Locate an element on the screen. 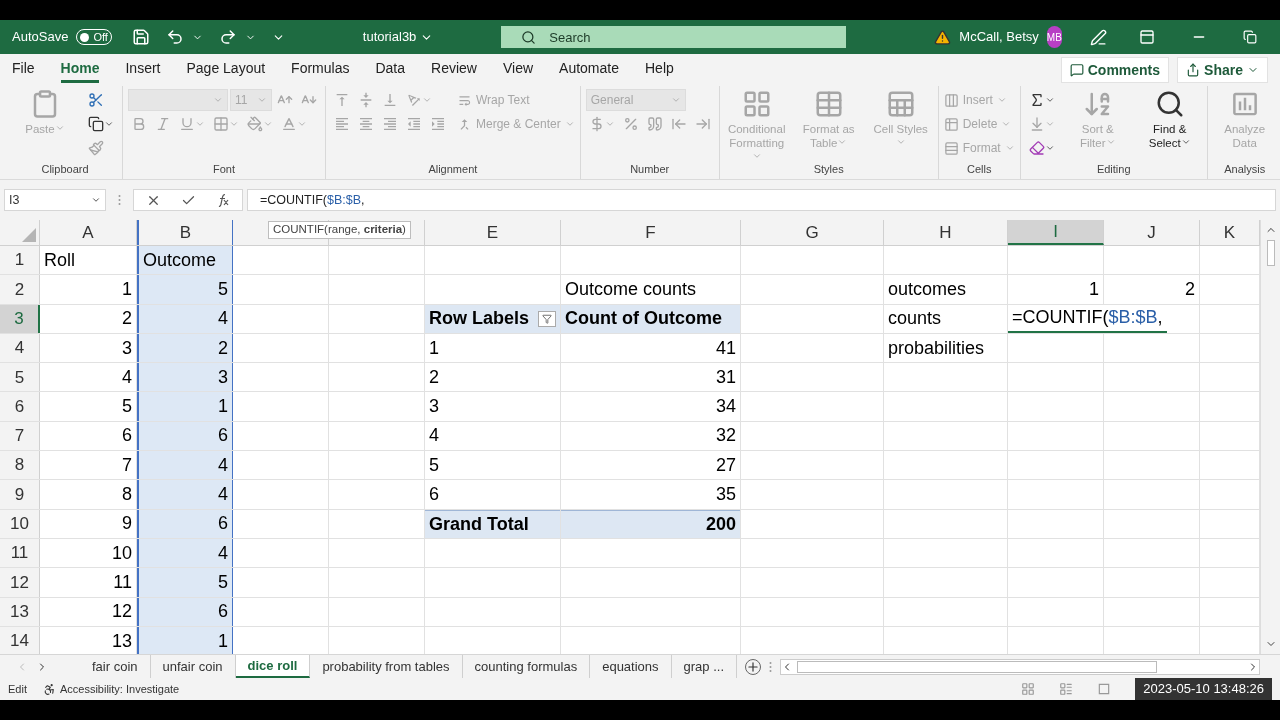 This screenshot has width=1280, height=720. column-header: G is located at coordinates (812, 232).